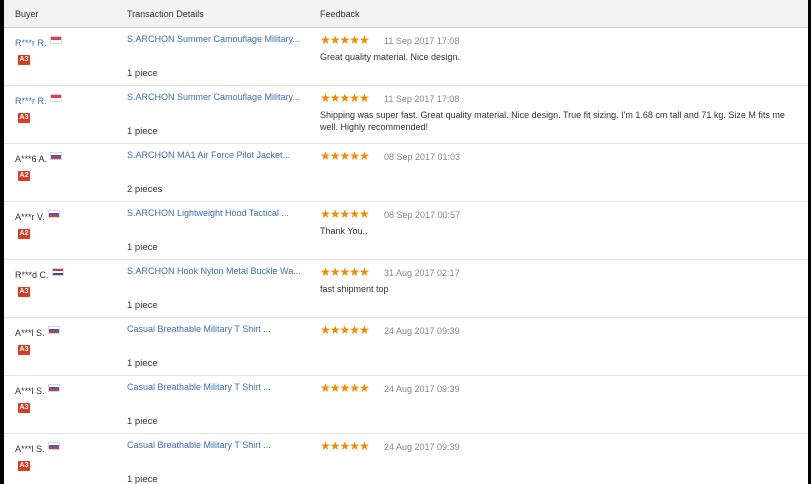 The width and height of the screenshot is (811, 484). What do you see at coordinates (422, 273) in the screenshot?
I see `feedback-date: 31 Aug 2017 02:17` at bounding box center [422, 273].